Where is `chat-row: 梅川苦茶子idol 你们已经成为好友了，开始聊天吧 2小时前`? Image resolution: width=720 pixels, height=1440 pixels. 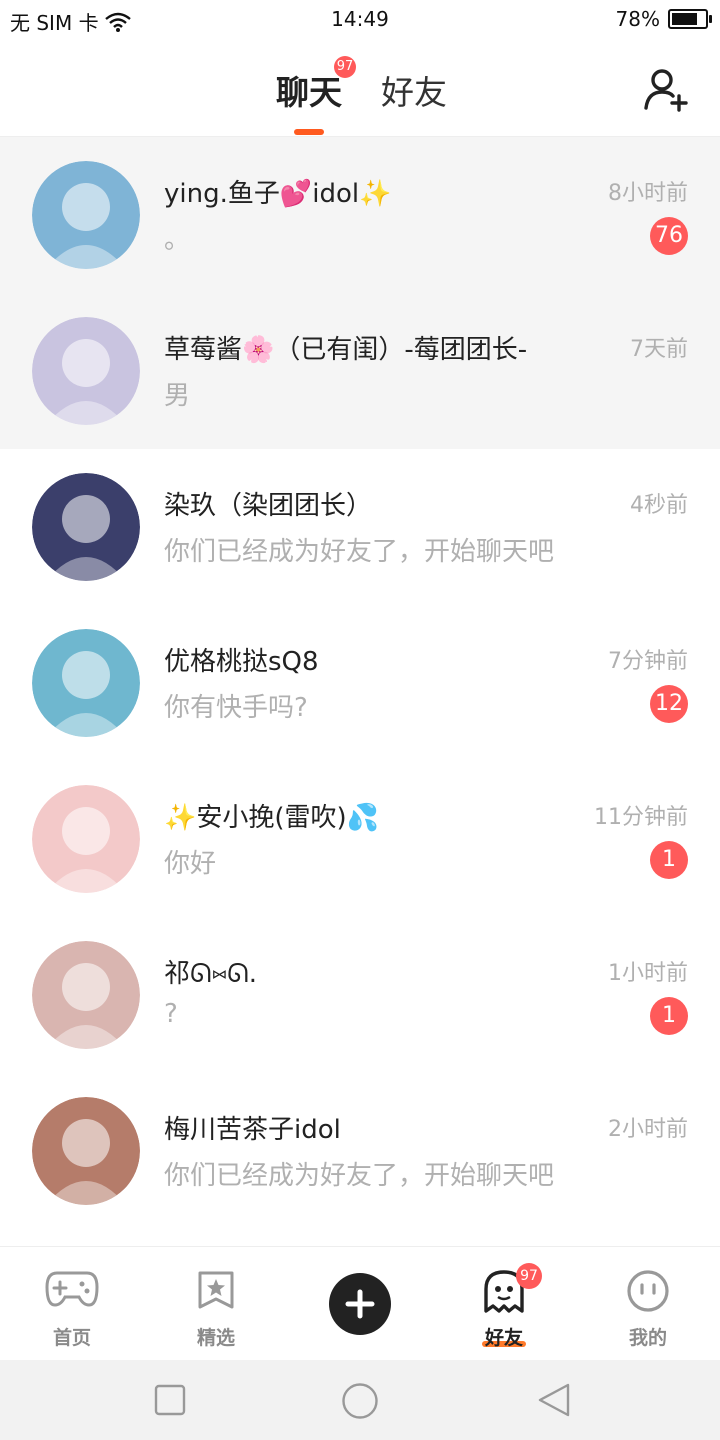
chat-row: 梅川苦茶子idol 你们已经成为好友了，开始聊天吧 2小时前 is located at coordinates (360, 1151).